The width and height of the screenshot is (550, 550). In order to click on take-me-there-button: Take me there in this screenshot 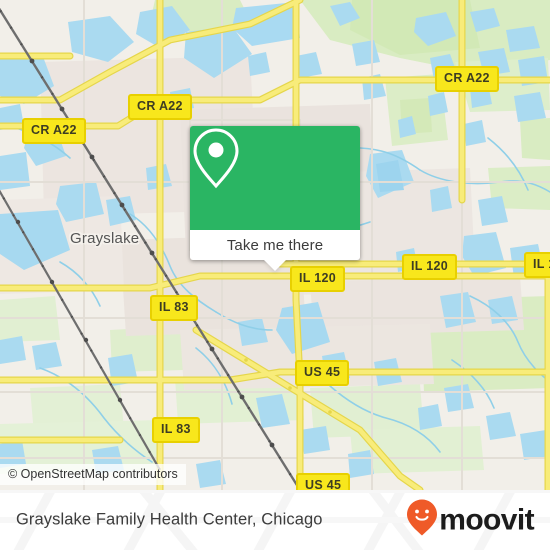, I will do `click(275, 250)`.